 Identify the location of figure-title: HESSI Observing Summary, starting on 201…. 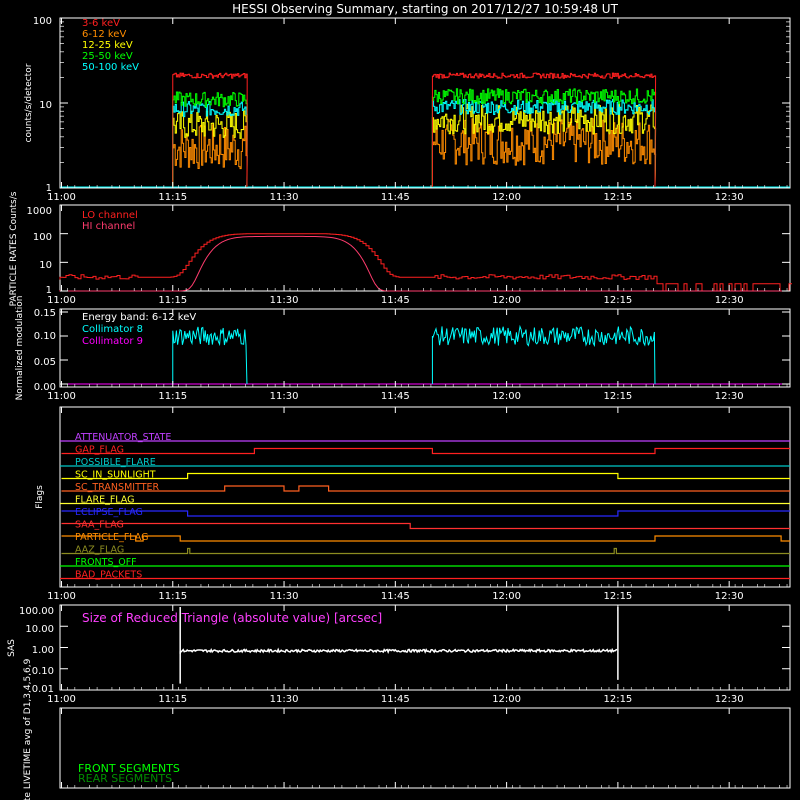
(425, 9).